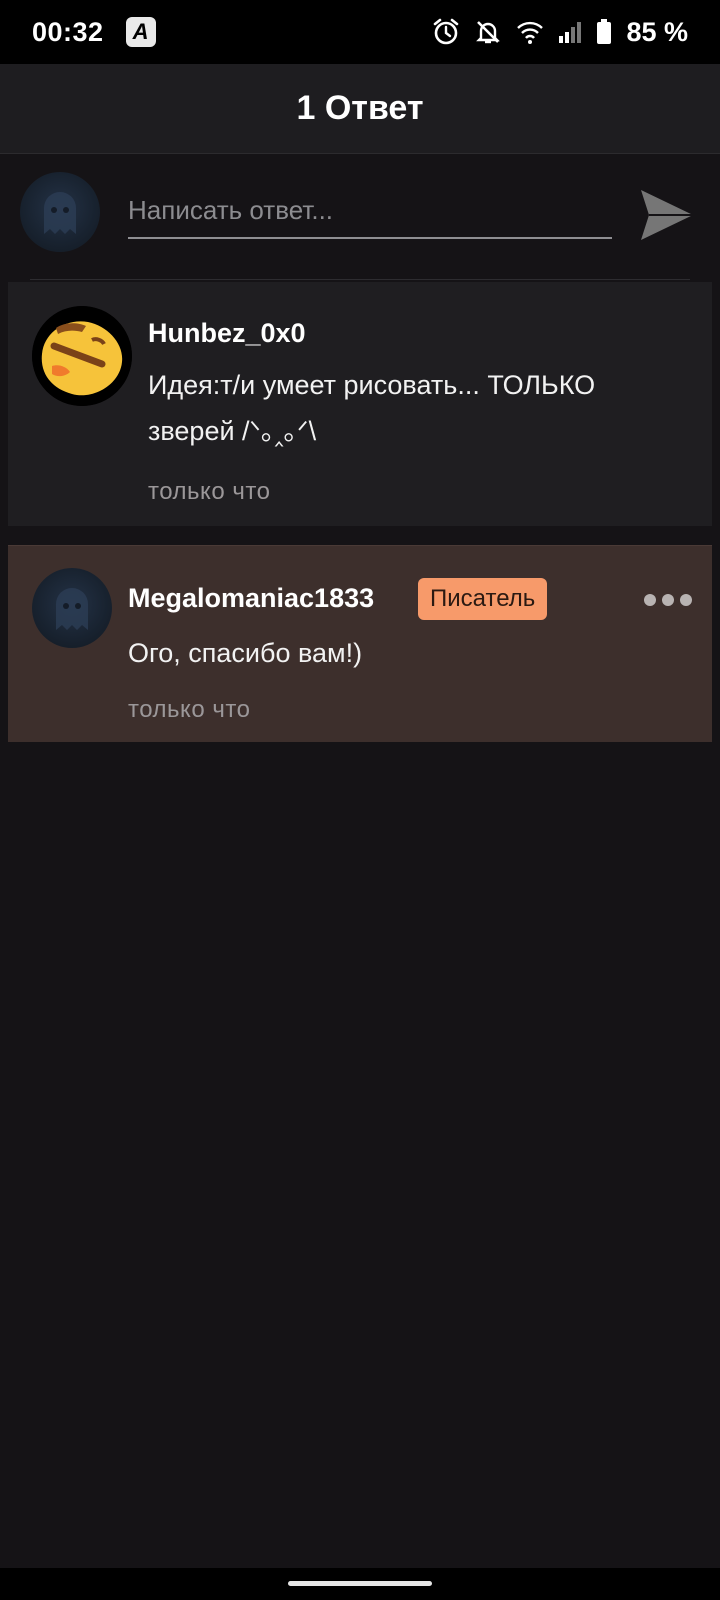 Image resolution: width=720 pixels, height=1600 pixels. I want to click on page-title: 1 Ответ, so click(360, 108).